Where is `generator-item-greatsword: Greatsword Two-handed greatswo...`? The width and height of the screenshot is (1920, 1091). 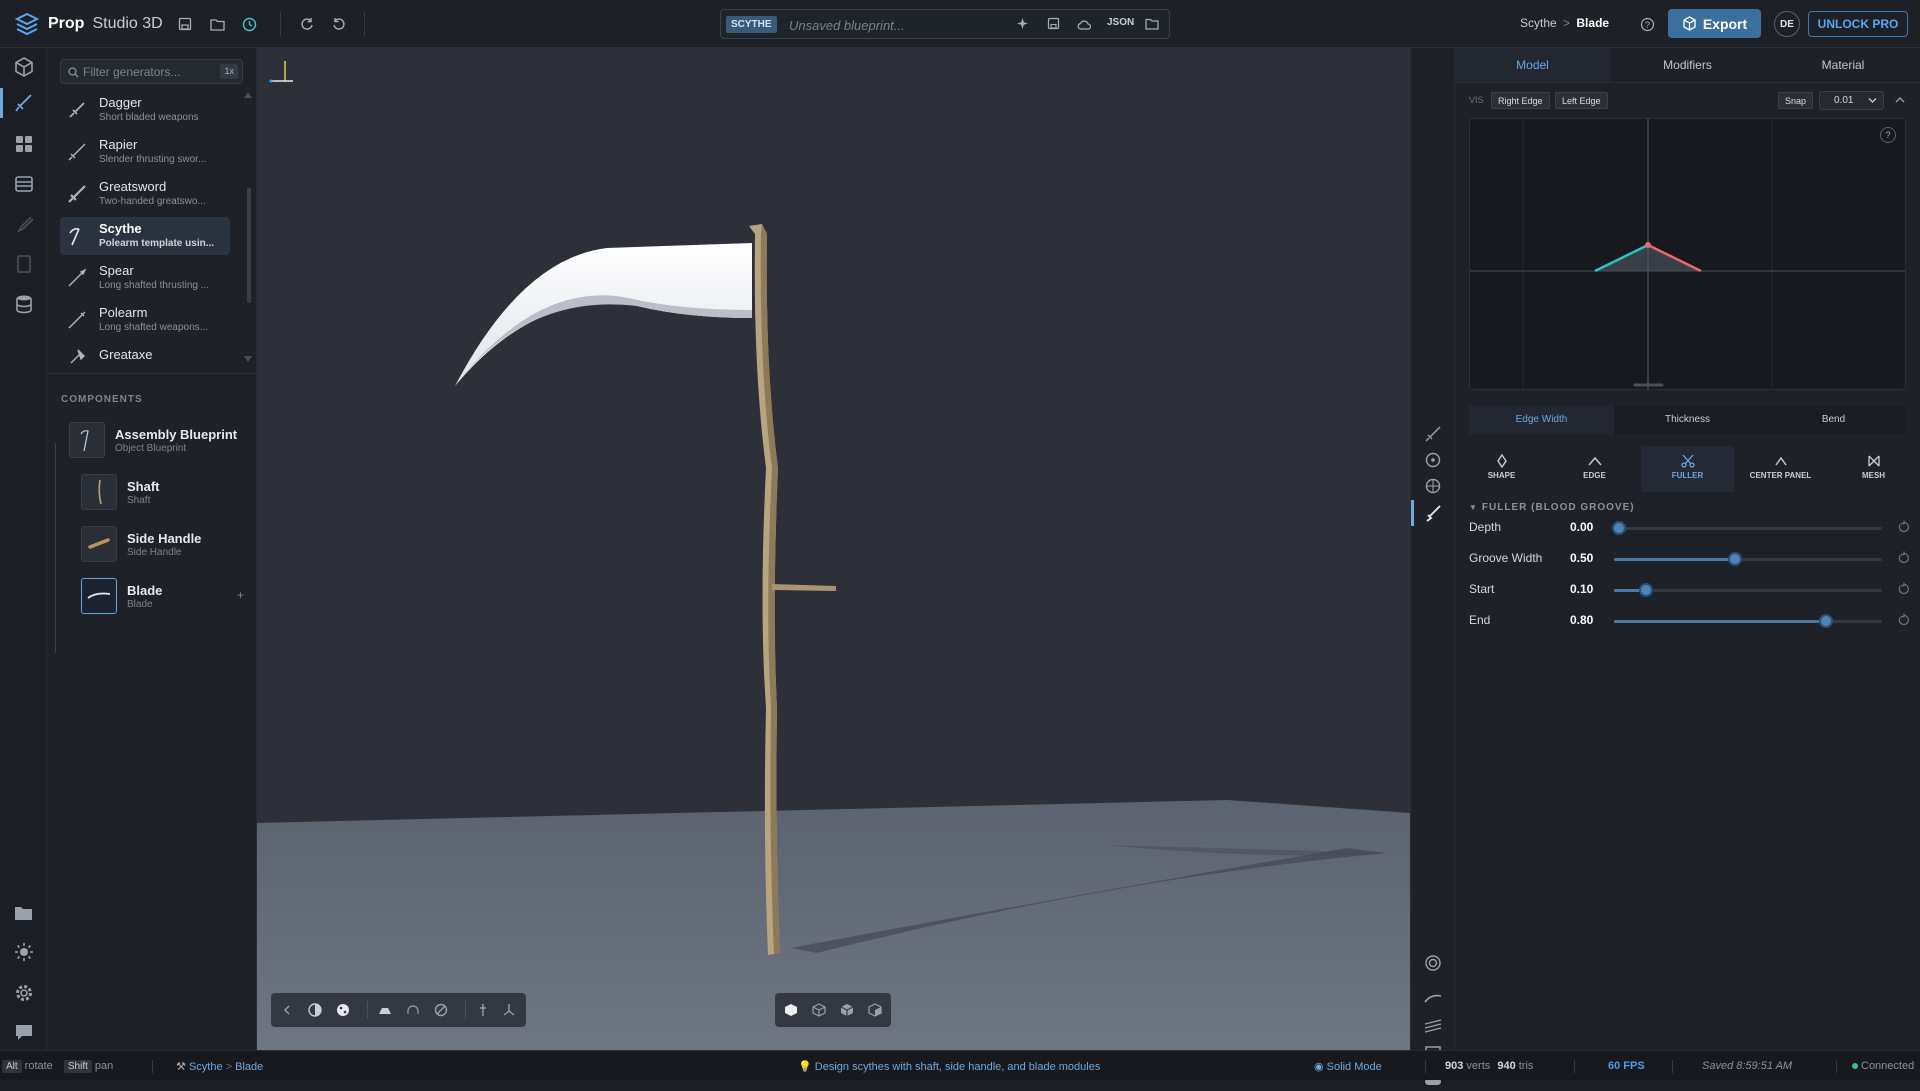 generator-item-greatsword: Greatsword Two-handed greatswo... is located at coordinates (145, 194).